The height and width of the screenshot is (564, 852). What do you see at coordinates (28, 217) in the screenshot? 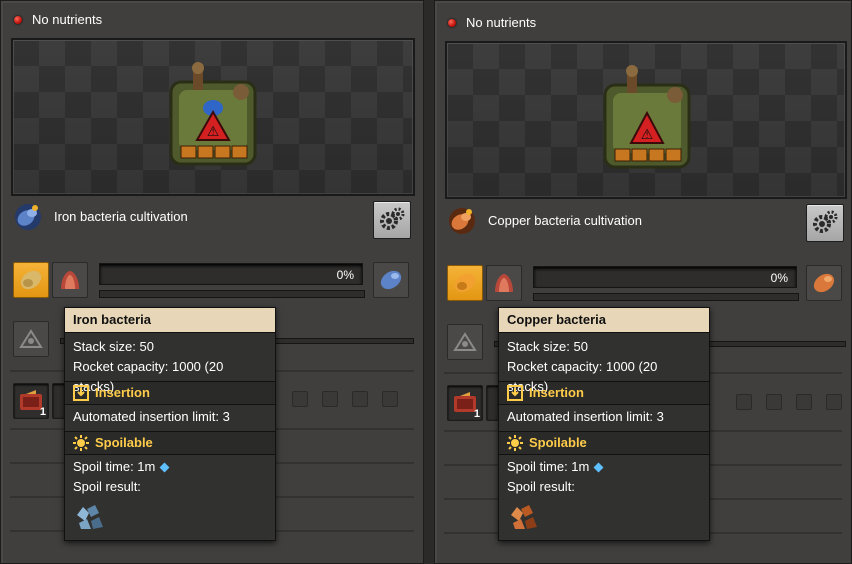
I see `iron-bacteria-recipe-icon` at bounding box center [28, 217].